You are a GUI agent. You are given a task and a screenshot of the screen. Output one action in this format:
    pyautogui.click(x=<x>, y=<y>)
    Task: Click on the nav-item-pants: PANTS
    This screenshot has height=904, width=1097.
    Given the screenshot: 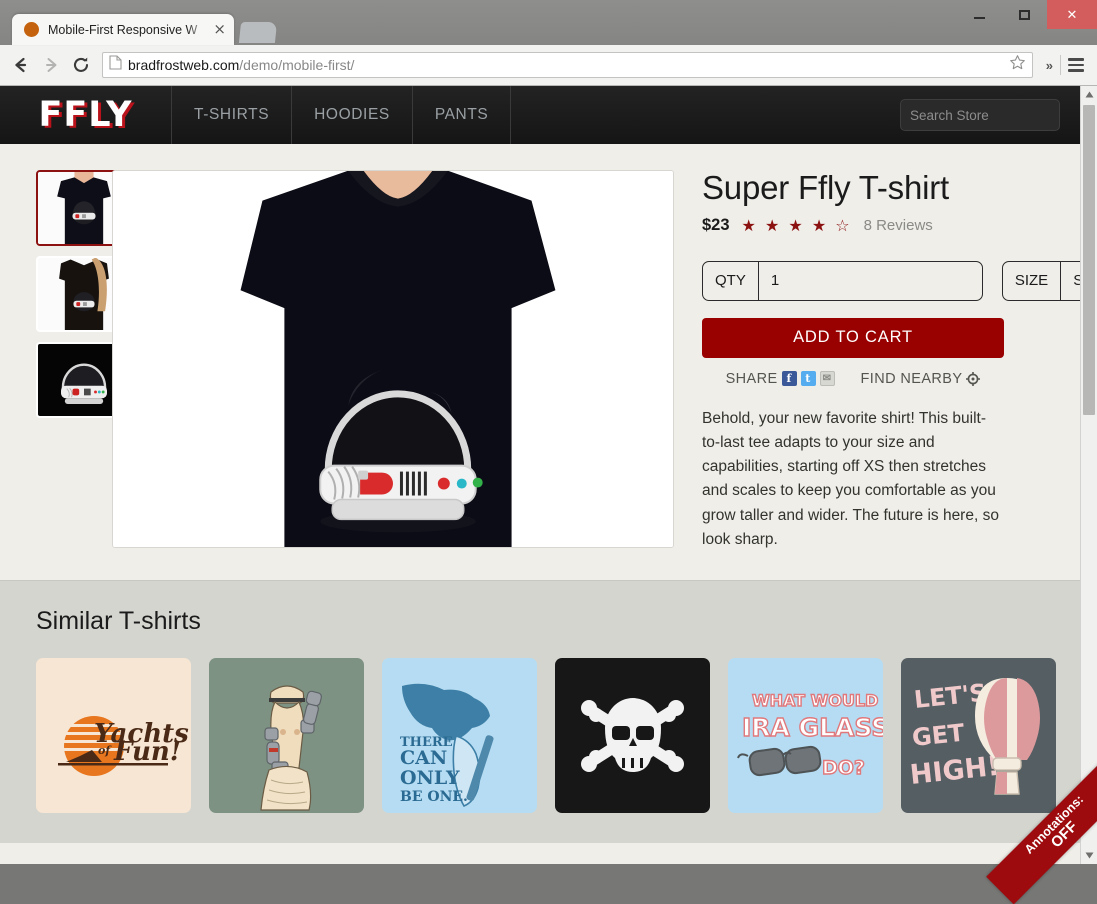 What is the action you would take?
    pyautogui.click(x=462, y=115)
    